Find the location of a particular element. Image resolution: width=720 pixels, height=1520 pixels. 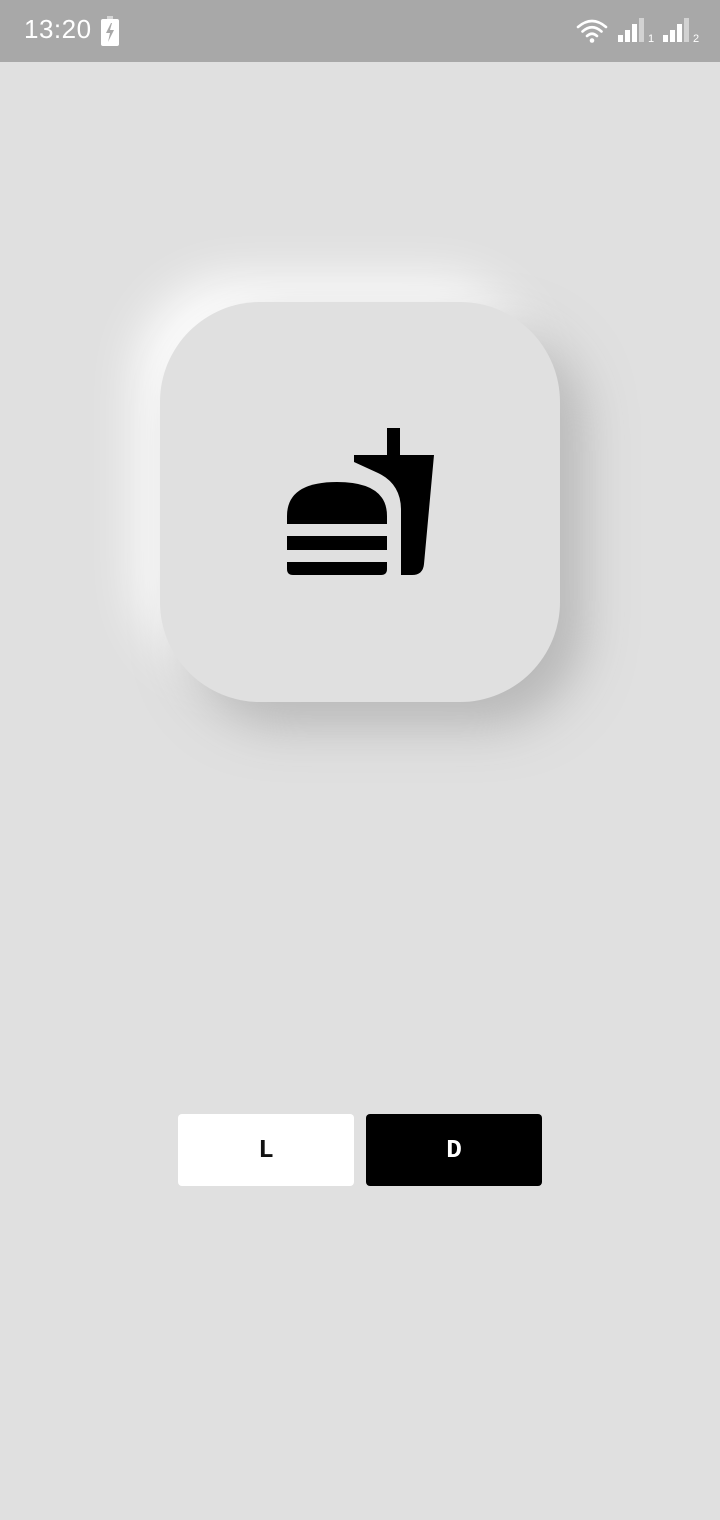

wifi-icon is located at coordinates (592, 31).